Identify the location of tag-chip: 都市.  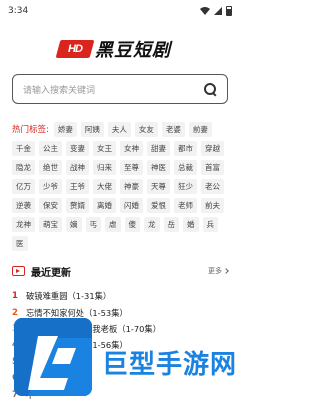
(185, 148).